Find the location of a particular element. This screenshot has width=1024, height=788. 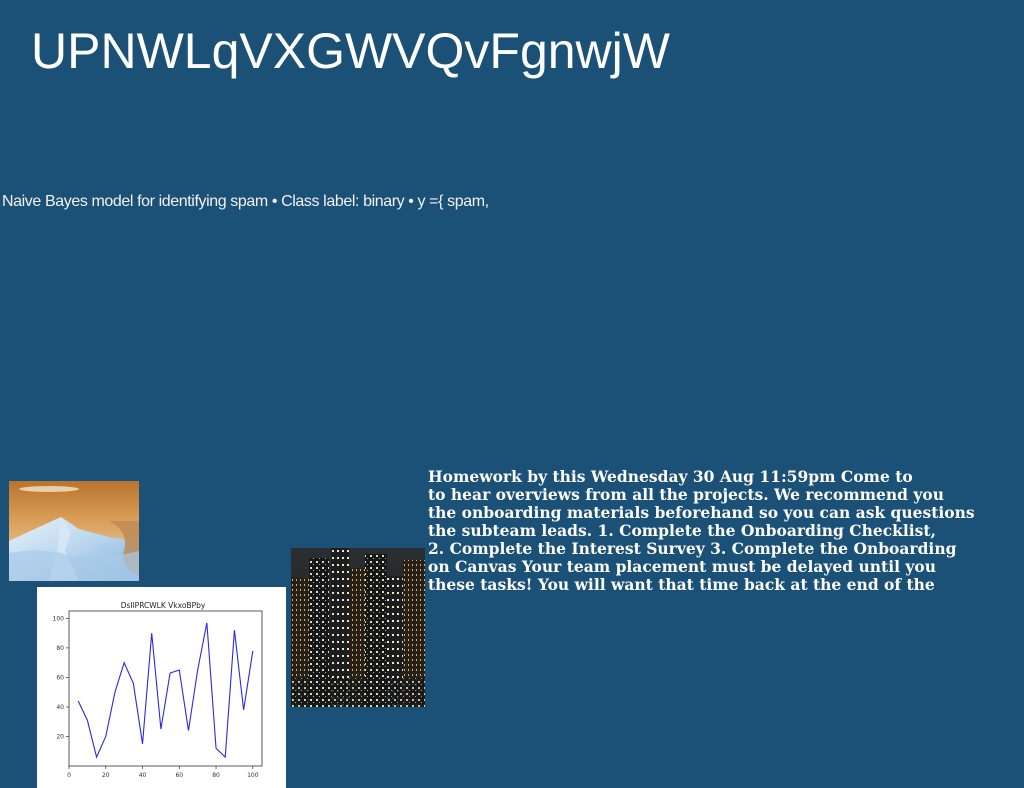

x-tick-label: 20 is located at coordinates (106, 775).